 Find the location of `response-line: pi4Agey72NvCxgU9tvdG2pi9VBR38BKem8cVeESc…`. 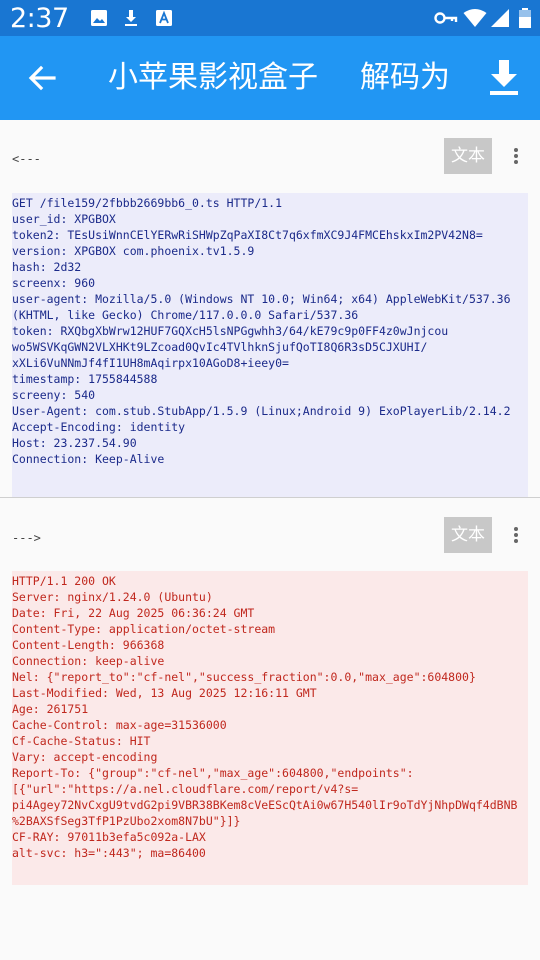

response-line: pi4Agey72NvCxgU9tvdG2pi9VBR38BKem8cVeESc… is located at coordinates (265, 805).